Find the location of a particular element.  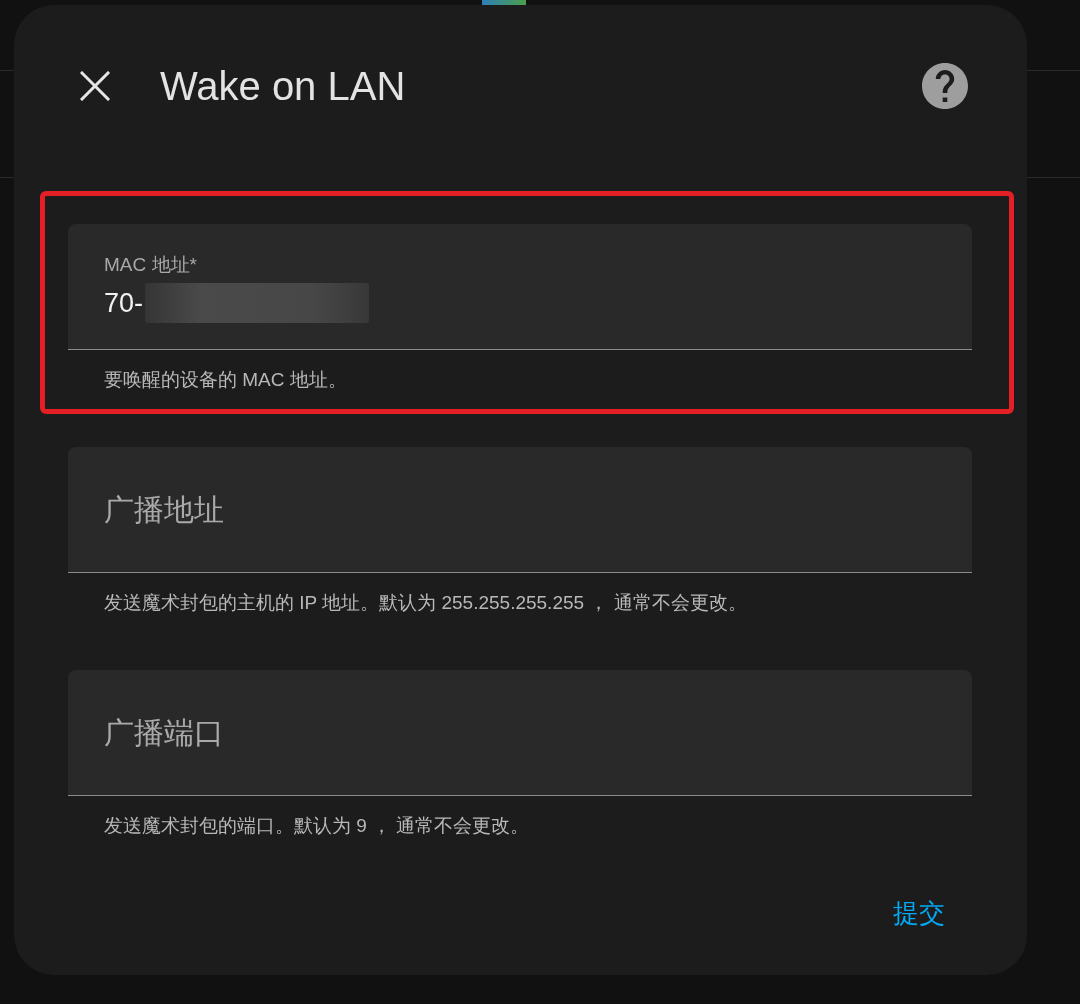

text-field: MAC 地址* 70- is located at coordinates (520, 287).